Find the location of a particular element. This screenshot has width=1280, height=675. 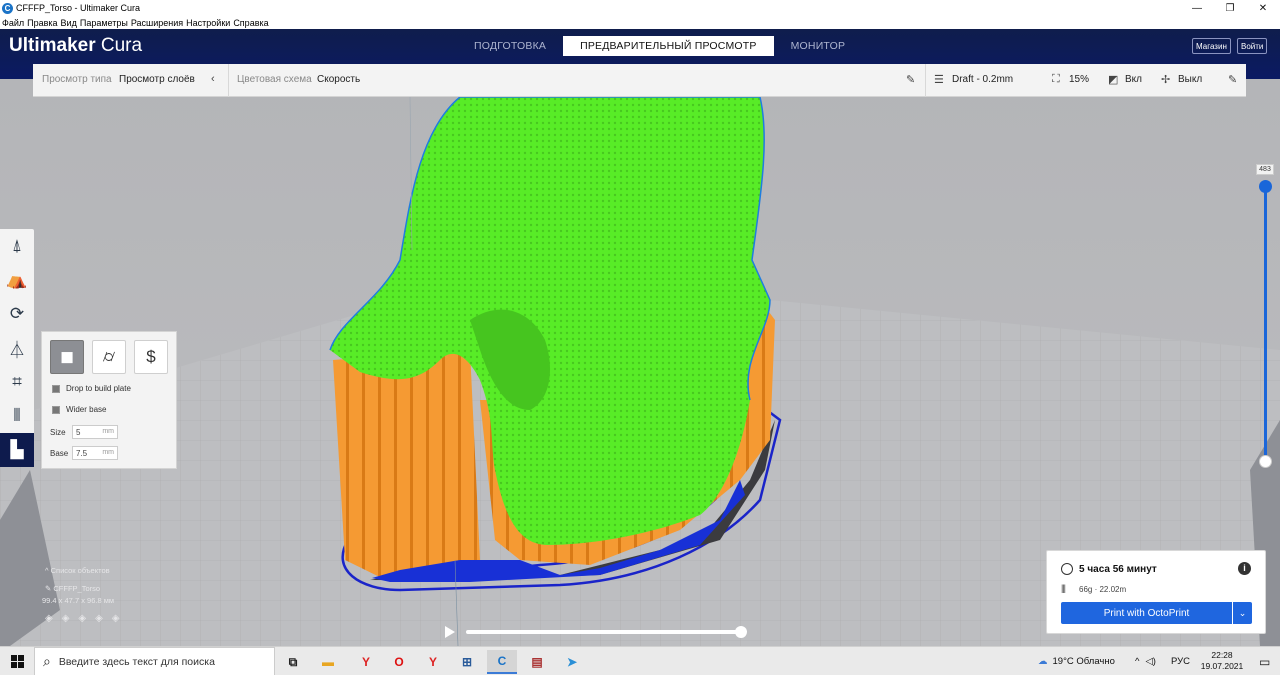

simulation-slider-handle is located at coordinates (741, 632).